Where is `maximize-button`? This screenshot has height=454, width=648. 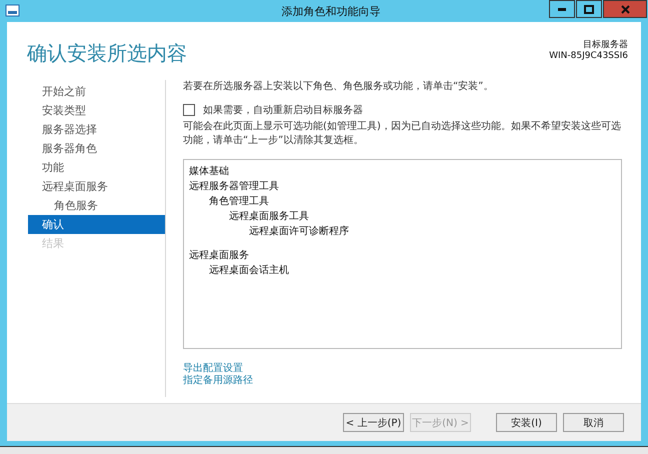
maximize-button is located at coordinates (589, 9).